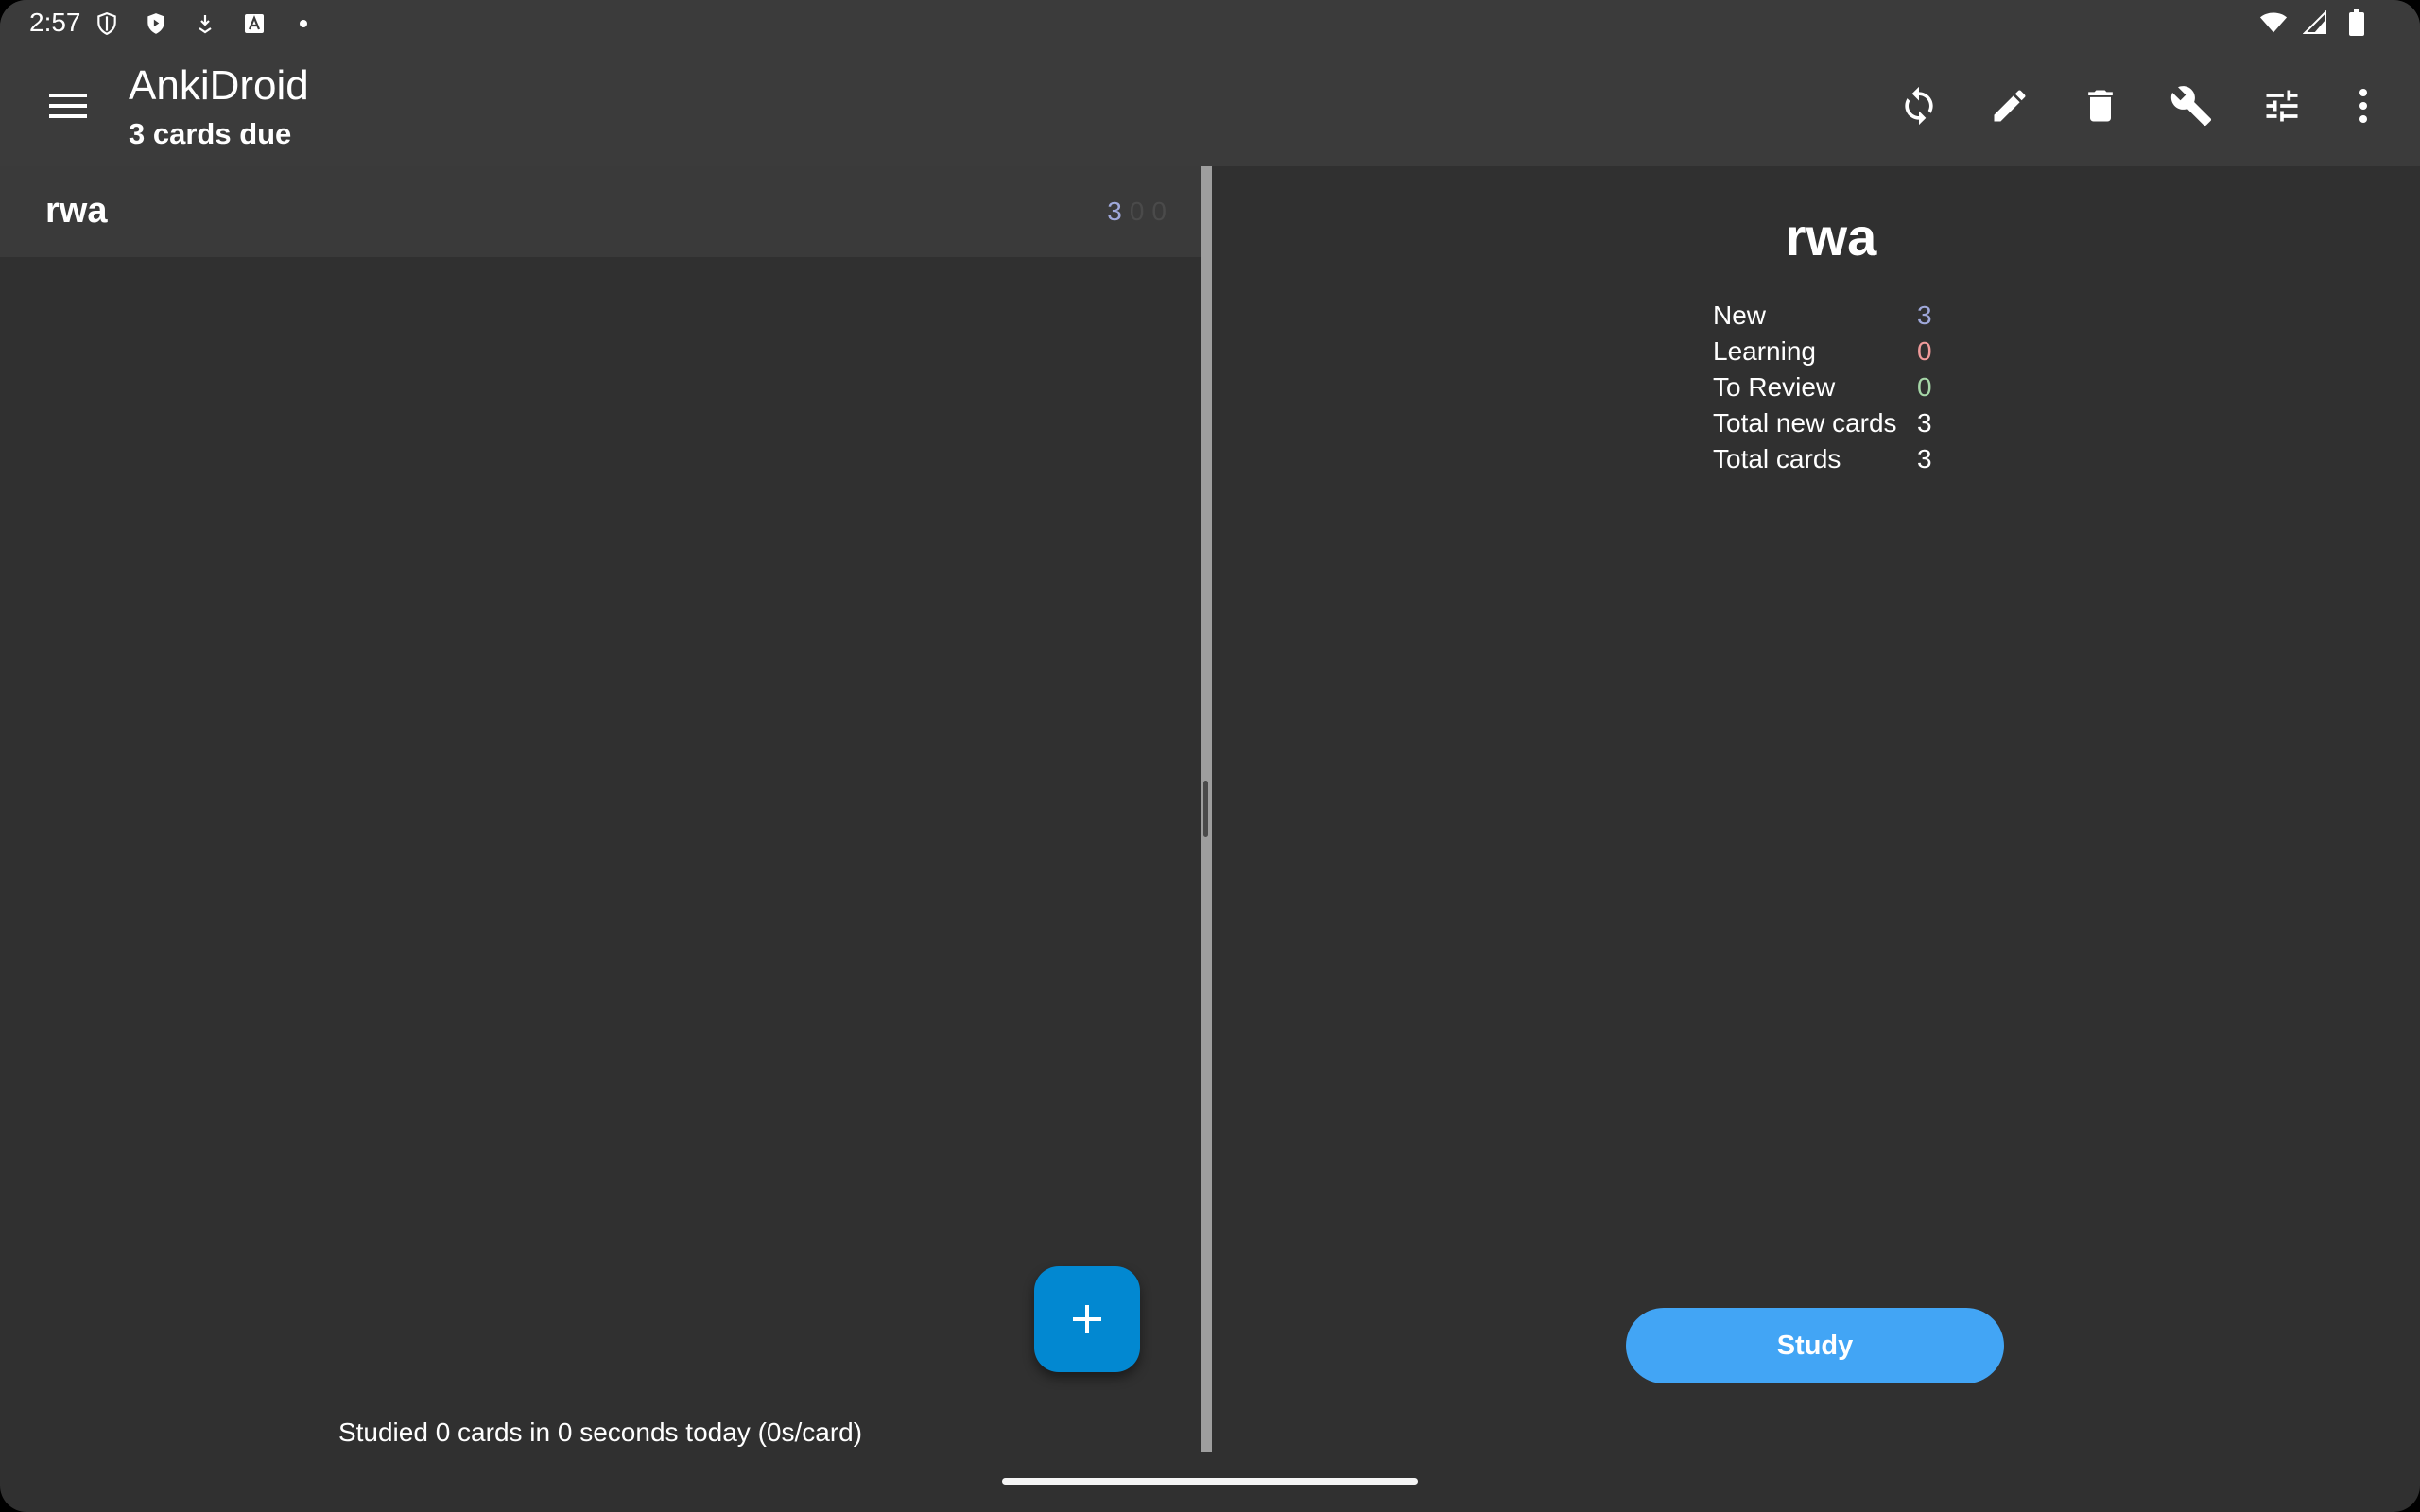  What do you see at coordinates (2356, 23) in the screenshot?
I see `battery-icon` at bounding box center [2356, 23].